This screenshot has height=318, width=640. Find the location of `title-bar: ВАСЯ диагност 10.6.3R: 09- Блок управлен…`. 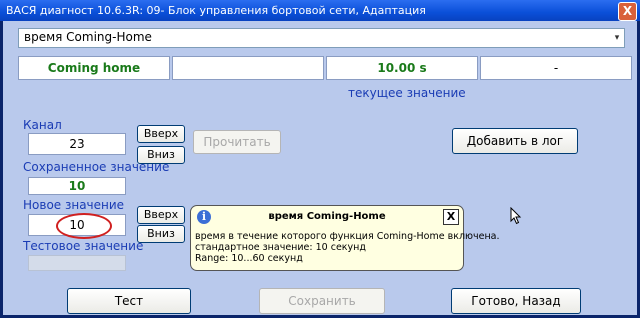

title-bar: ВАСЯ диагност 10.6.3R: 09- Блок управлен… is located at coordinates (320, 10).